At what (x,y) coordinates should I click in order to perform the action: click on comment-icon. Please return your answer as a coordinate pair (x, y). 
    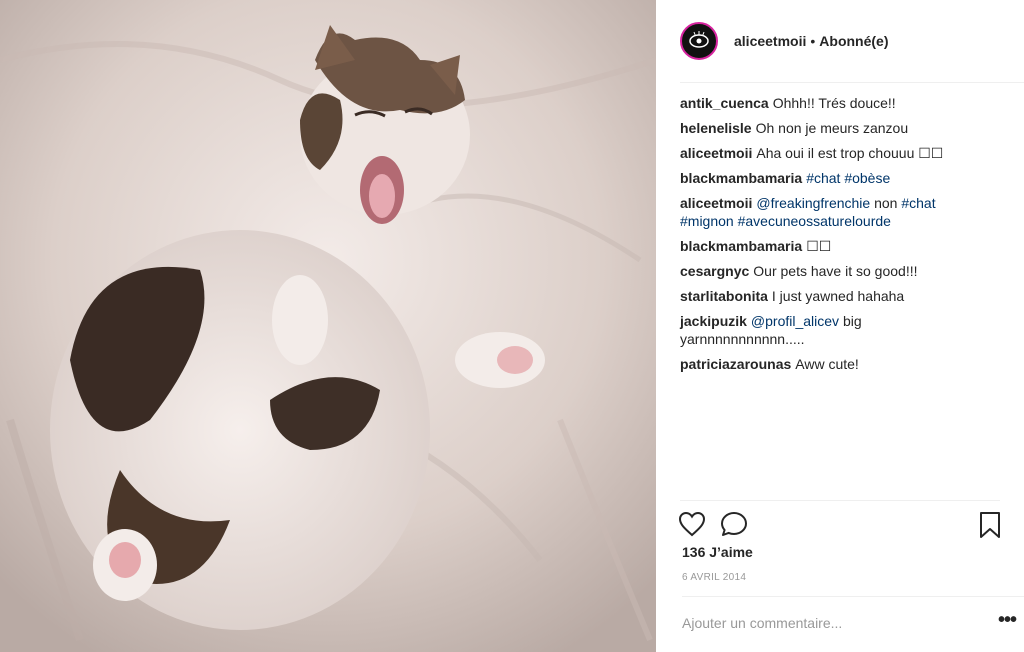
    Looking at the image, I should click on (734, 526).